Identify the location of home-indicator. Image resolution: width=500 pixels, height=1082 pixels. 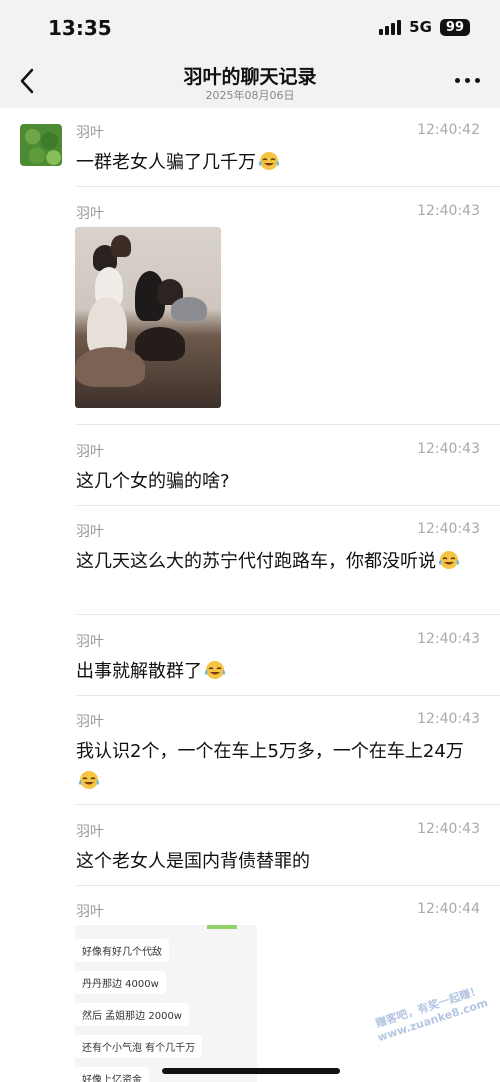
(251, 1071).